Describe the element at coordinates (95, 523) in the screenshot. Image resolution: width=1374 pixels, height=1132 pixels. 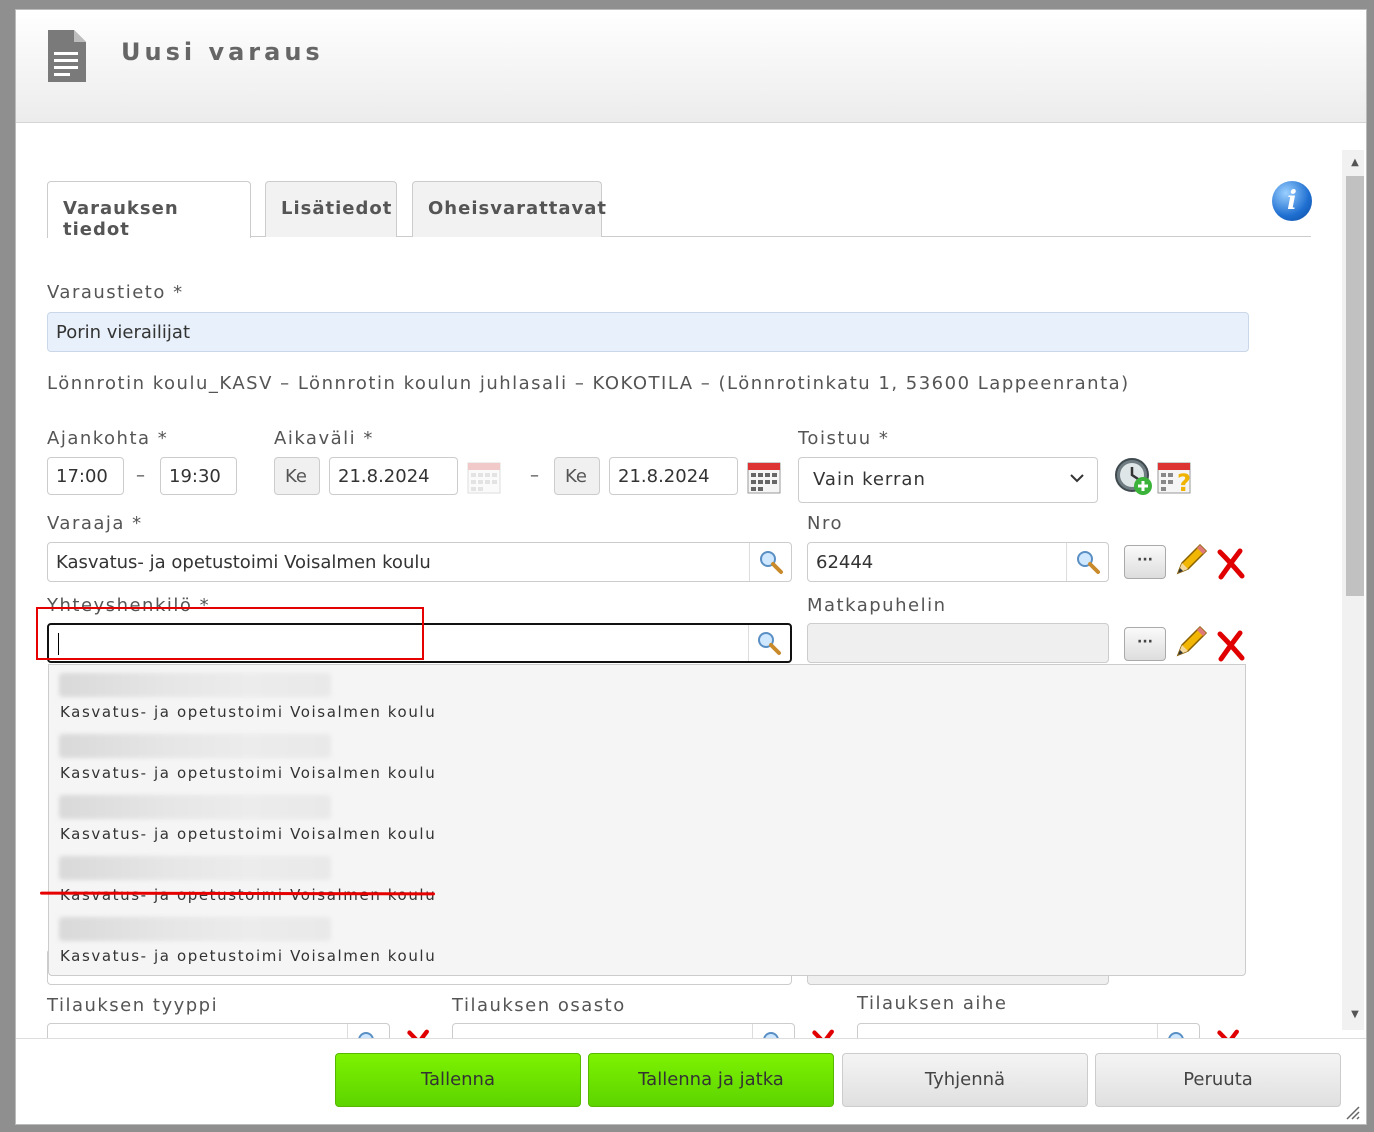
I see `varaaja-label: Varaaja *` at that location.